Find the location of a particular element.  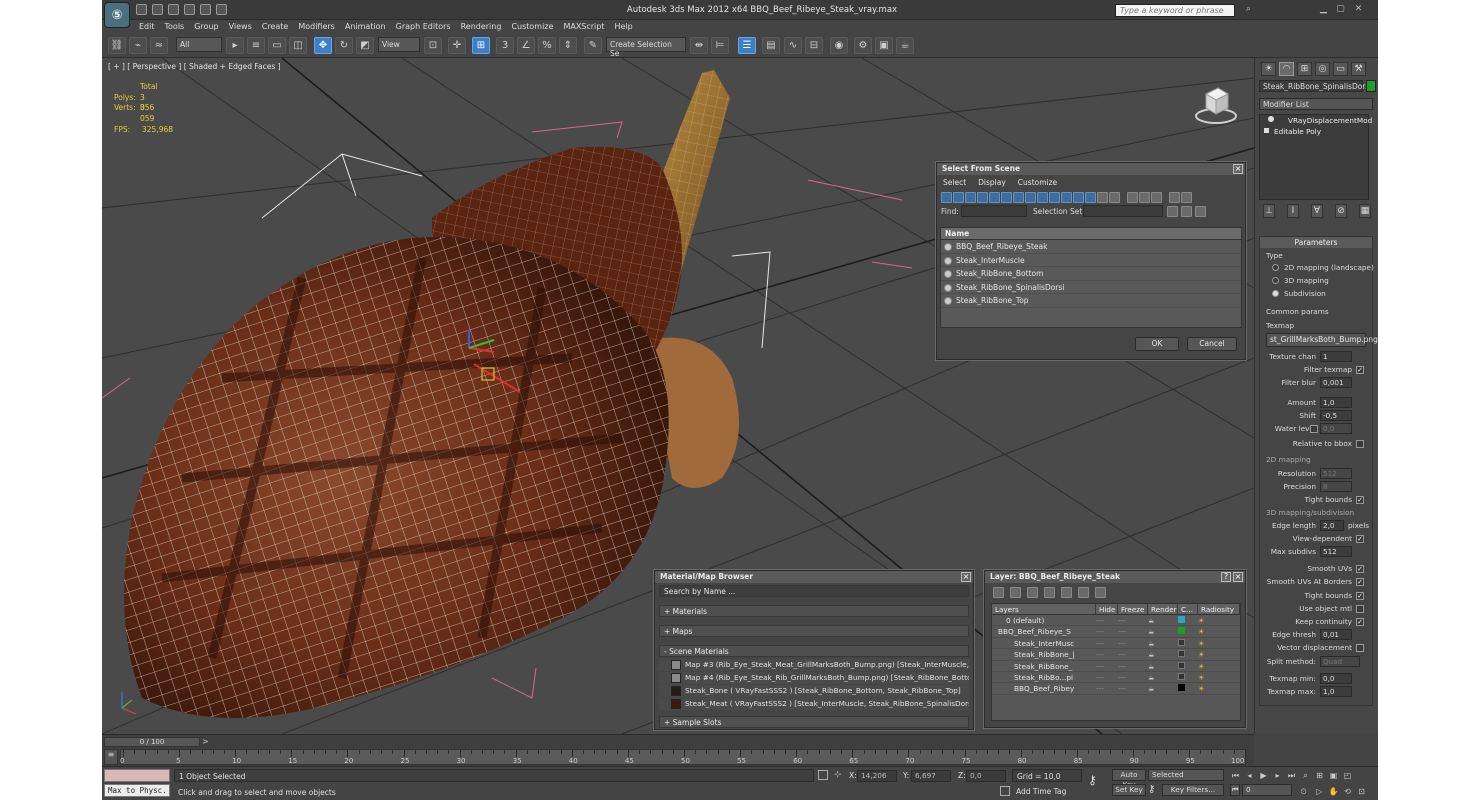

highlight-layer-icon is located at coordinates (1066, 592).